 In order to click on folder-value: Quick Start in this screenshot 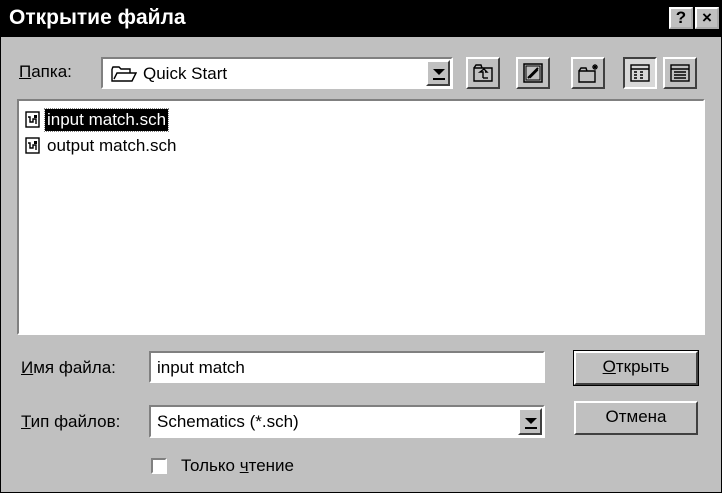, I will do `click(185, 73)`.